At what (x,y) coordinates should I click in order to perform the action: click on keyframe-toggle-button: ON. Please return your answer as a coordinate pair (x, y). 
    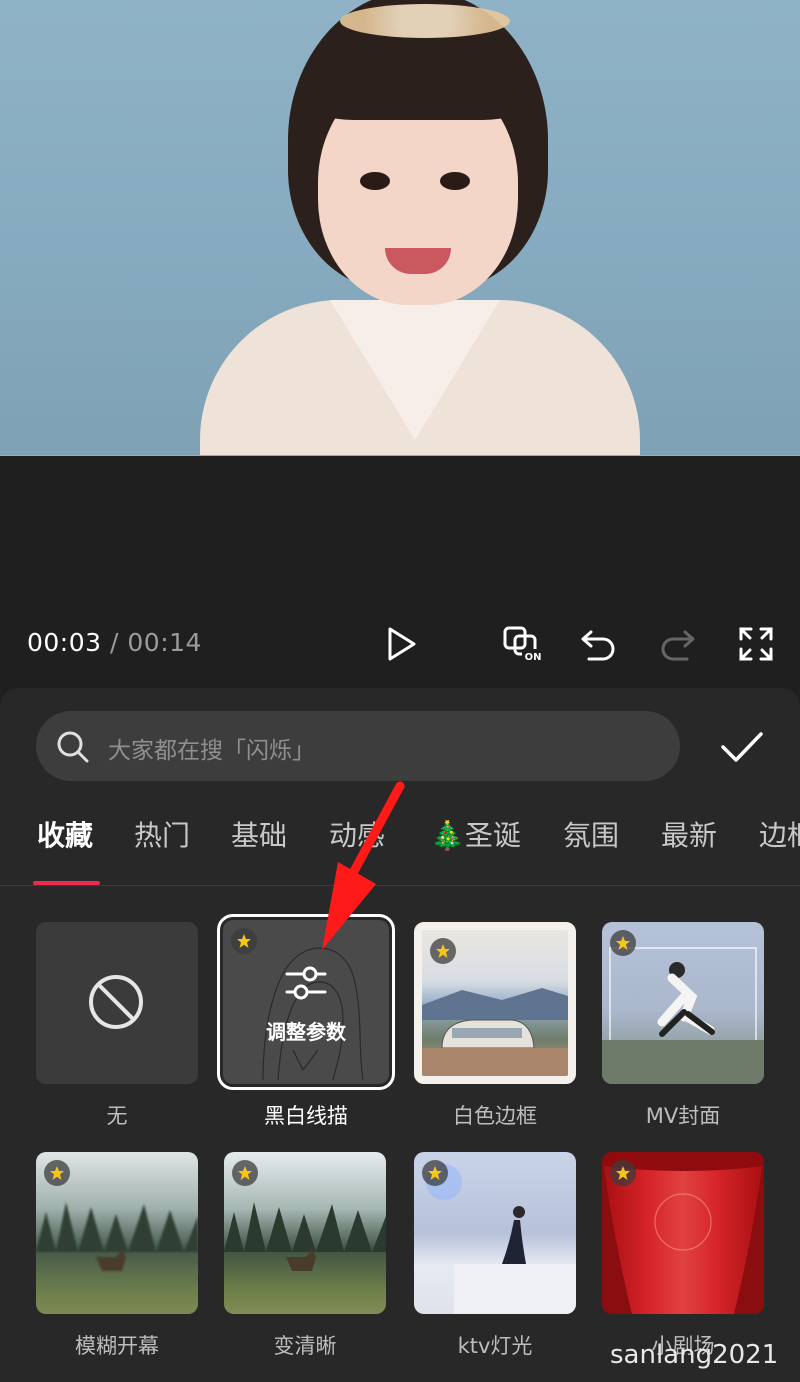
    Looking at the image, I should click on (524, 644).